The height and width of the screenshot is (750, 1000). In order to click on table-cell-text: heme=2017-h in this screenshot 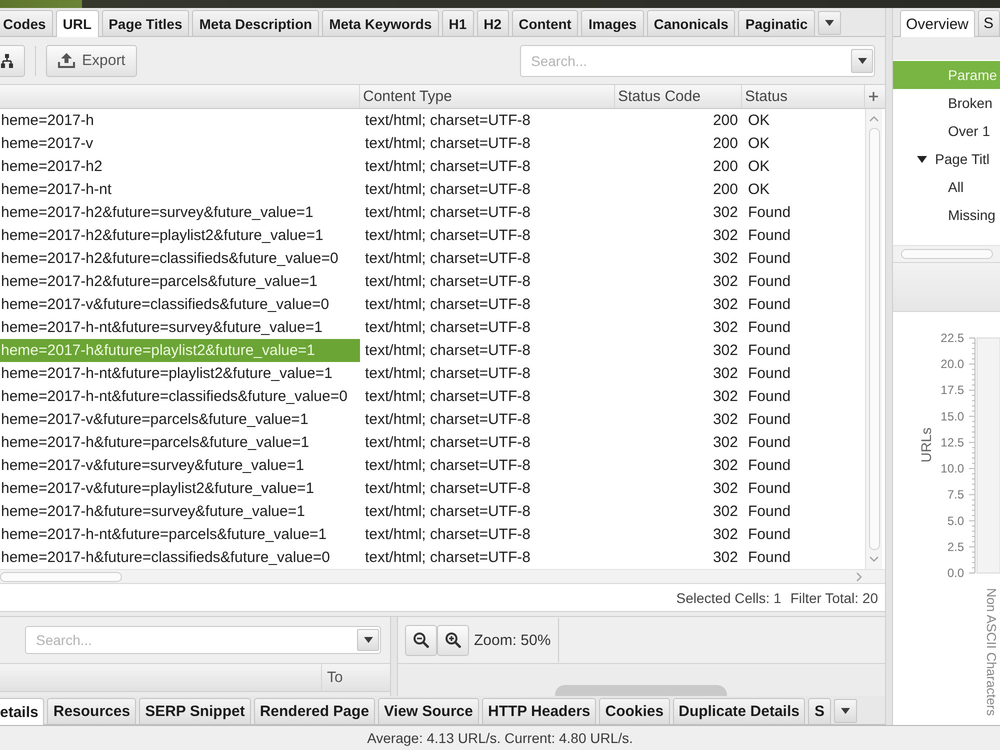, I will do `click(47, 121)`.